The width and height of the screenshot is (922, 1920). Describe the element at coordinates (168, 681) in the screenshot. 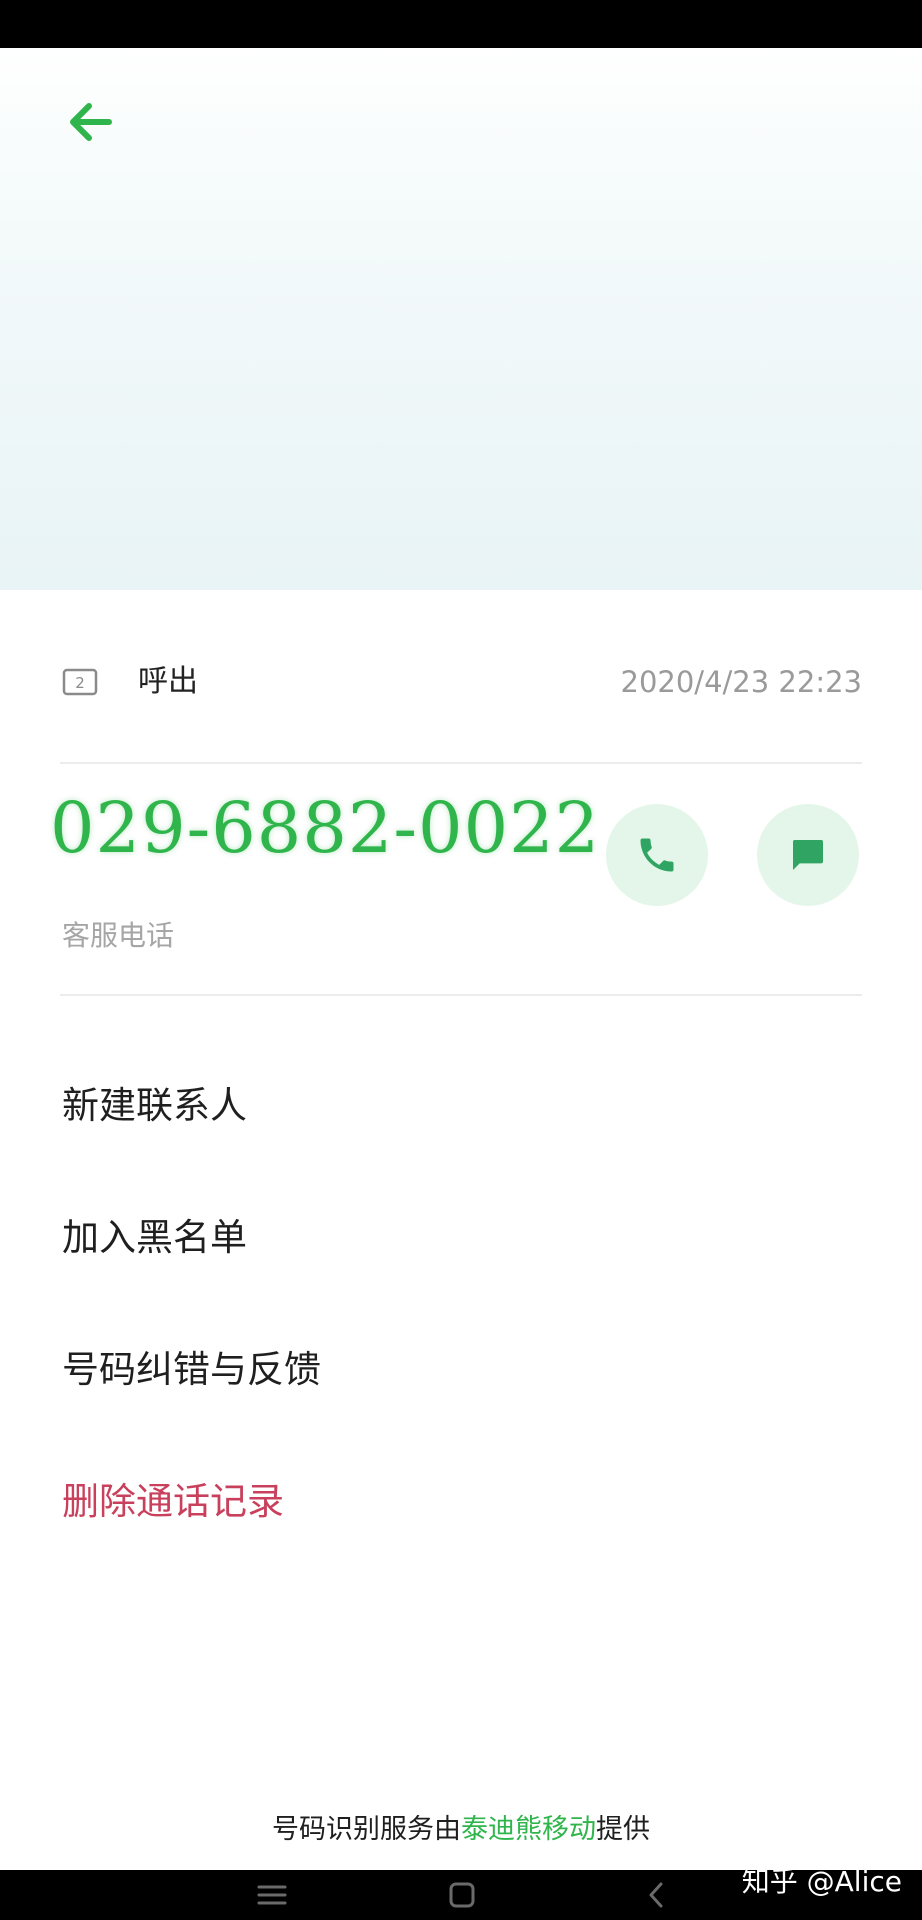

I see `call-type-label: 呼出` at that location.